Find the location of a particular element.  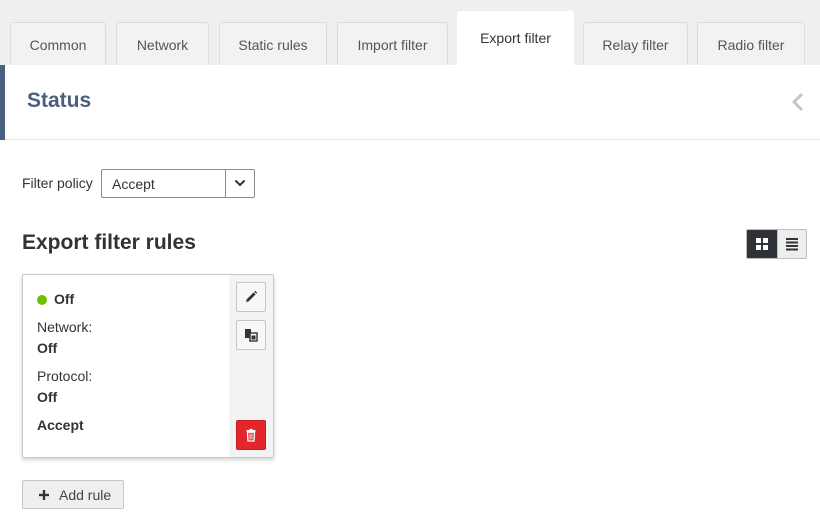

chevron-left-icon is located at coordinates (798, 102).